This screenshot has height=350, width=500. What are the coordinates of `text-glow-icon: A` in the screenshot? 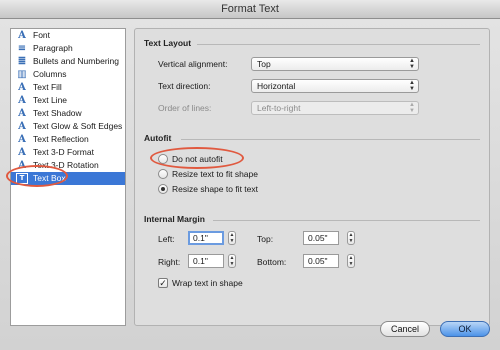 It's located at (22, 126).